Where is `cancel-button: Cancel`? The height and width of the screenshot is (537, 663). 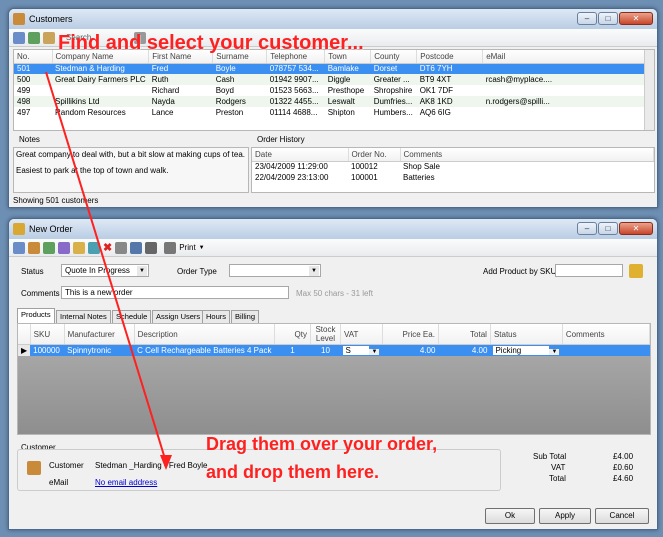 cancel-button: Cancel is located at coordinates (622, 516).